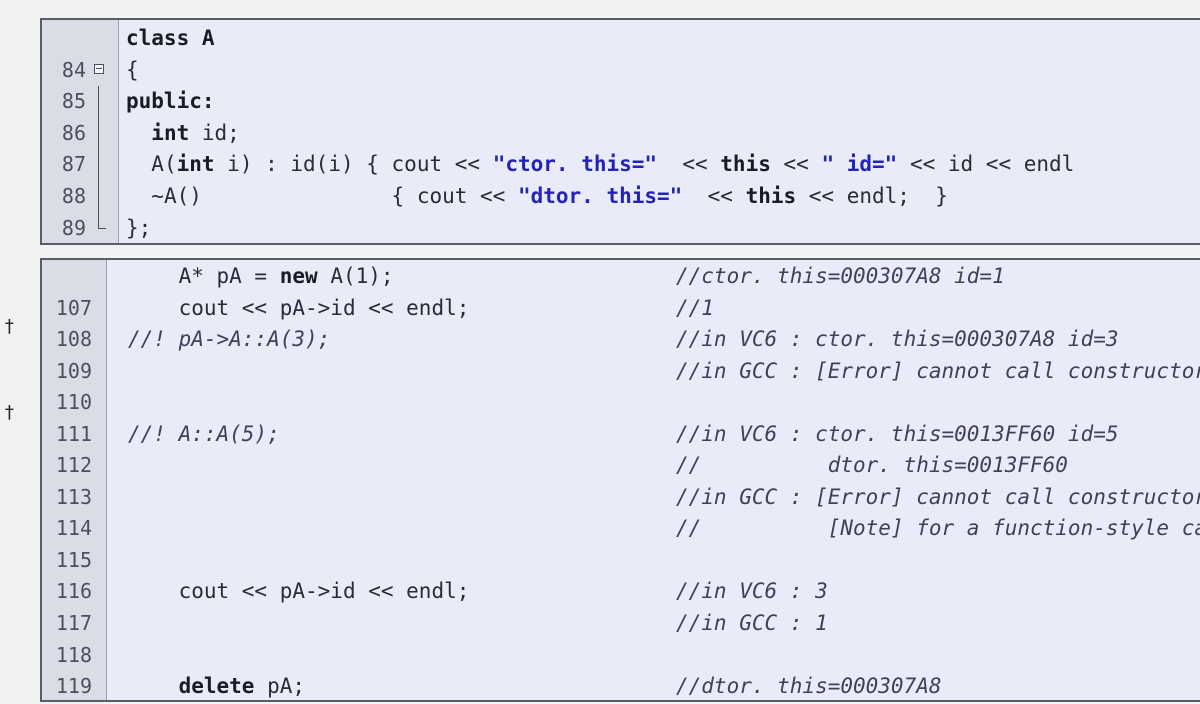 This screenshot has width=1200, height=704. I want to click on code-comment: // [Note] for a function-style cast, so click(938, 528).